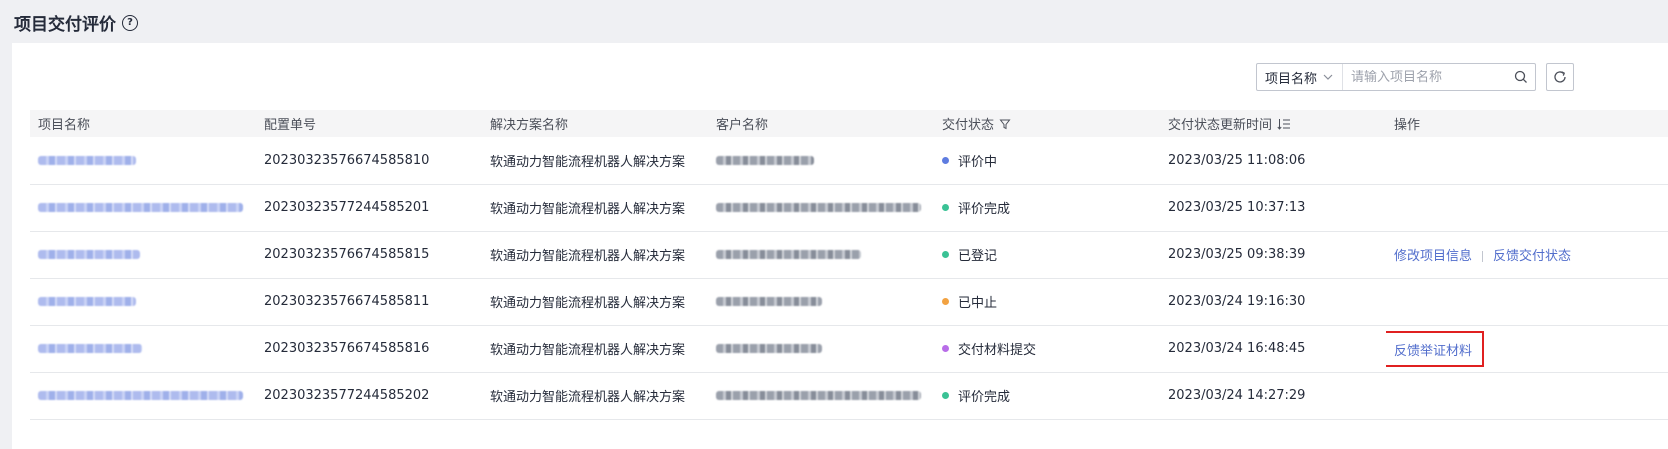 This screenshot has height=449, width=1668. Describe the element at coordinates (978, 303) in the screenshot. I see `status-text: 已中止` at that location.